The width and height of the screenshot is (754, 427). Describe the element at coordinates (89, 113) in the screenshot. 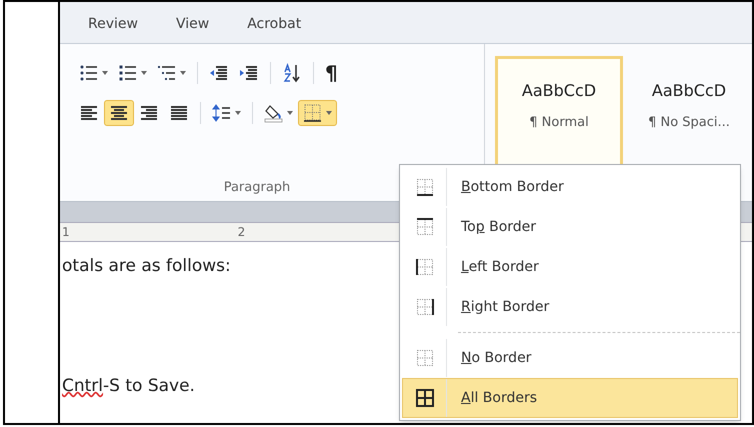

I see `align-left-icon` at that location.